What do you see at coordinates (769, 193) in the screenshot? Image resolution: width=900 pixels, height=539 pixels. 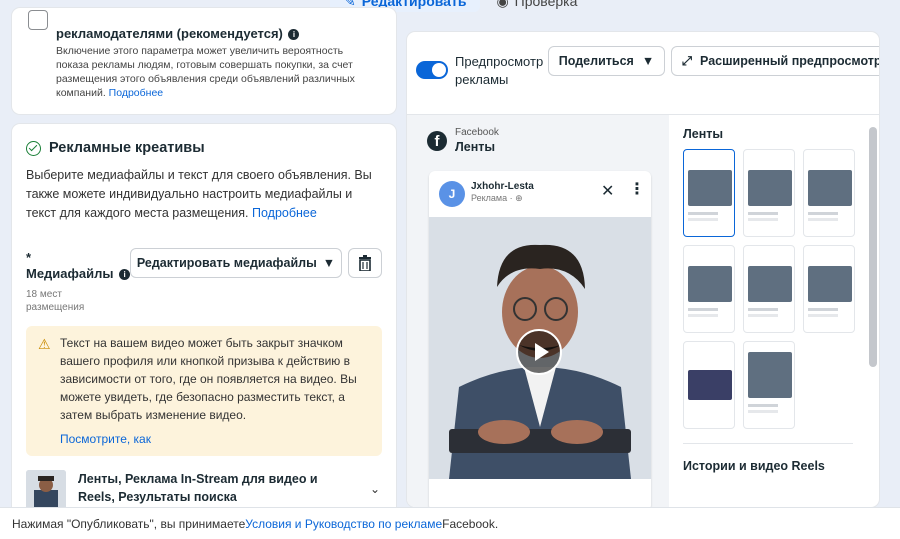 I see `placement-thumb-instagram-feed` at bounding box center [769, 193].